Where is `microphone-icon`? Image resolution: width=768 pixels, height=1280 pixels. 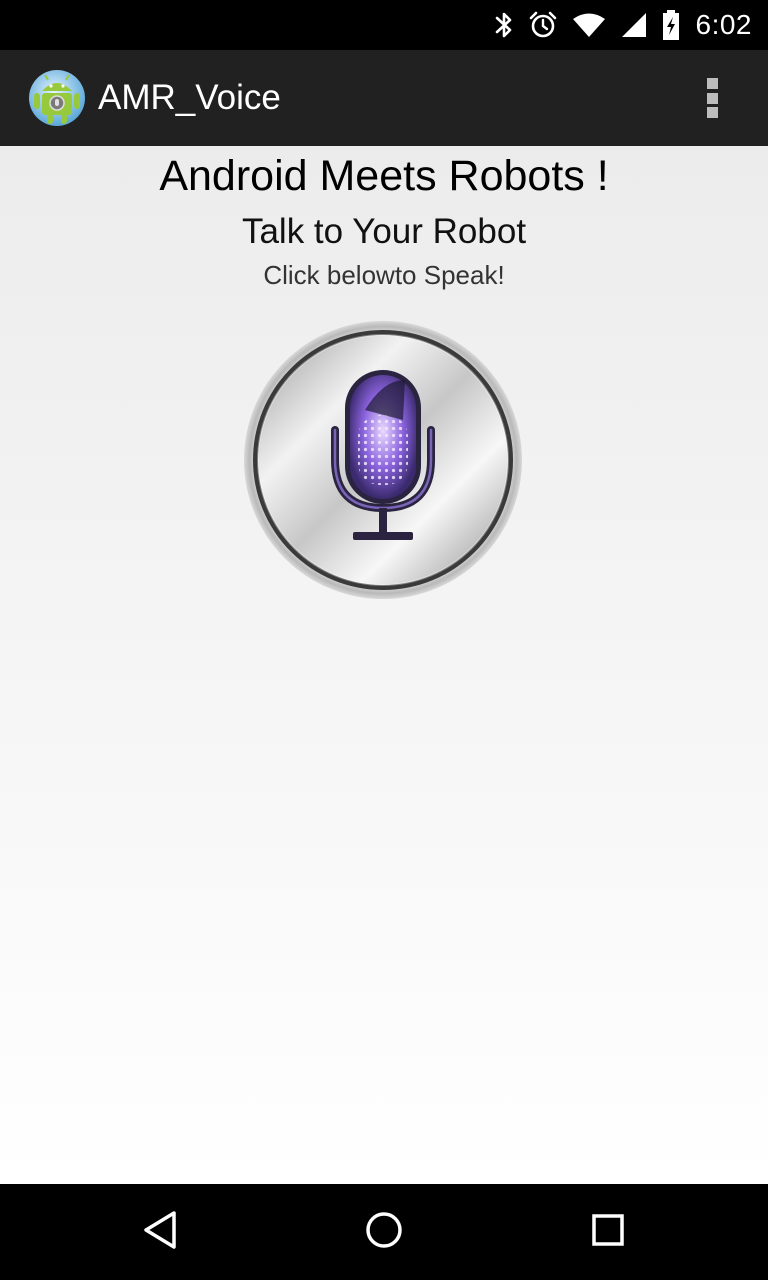 microphone-icon is located at coordinates (383, 462).